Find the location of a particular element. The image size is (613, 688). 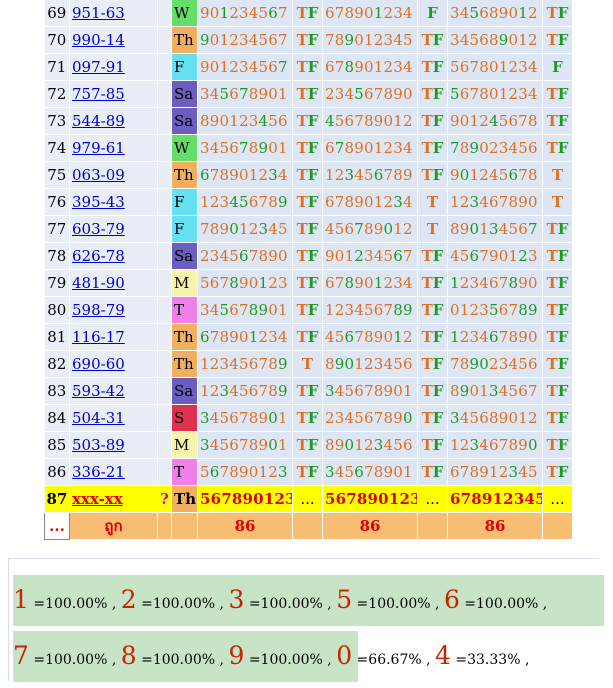

row-code-link: xxx-xx is located at coordinates (113, 499).